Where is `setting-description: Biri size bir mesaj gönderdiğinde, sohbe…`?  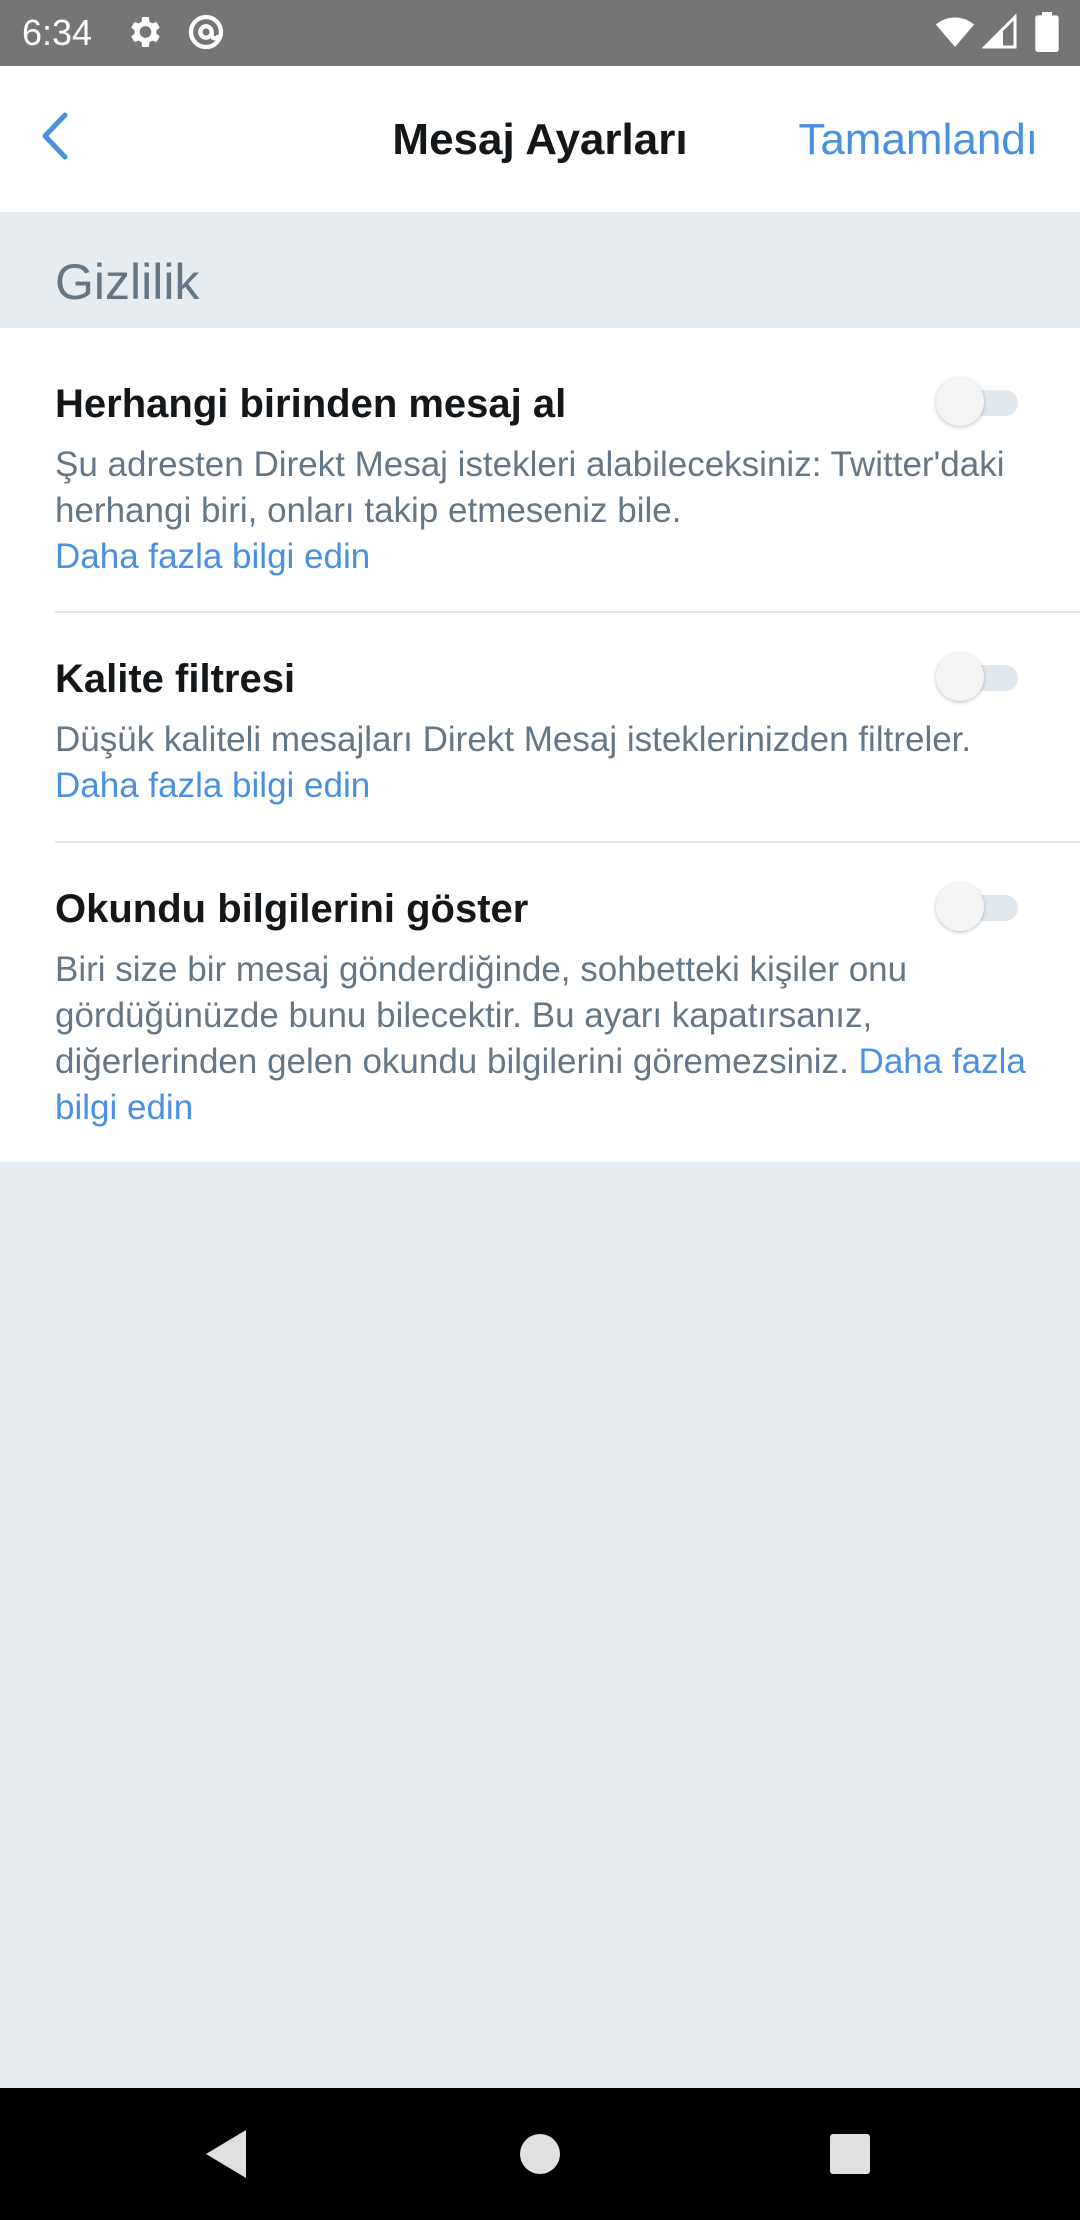
setting-description: Biri size bir mesaj gönderdiğinde, sohbe… is located at coordinates (550, 1039).